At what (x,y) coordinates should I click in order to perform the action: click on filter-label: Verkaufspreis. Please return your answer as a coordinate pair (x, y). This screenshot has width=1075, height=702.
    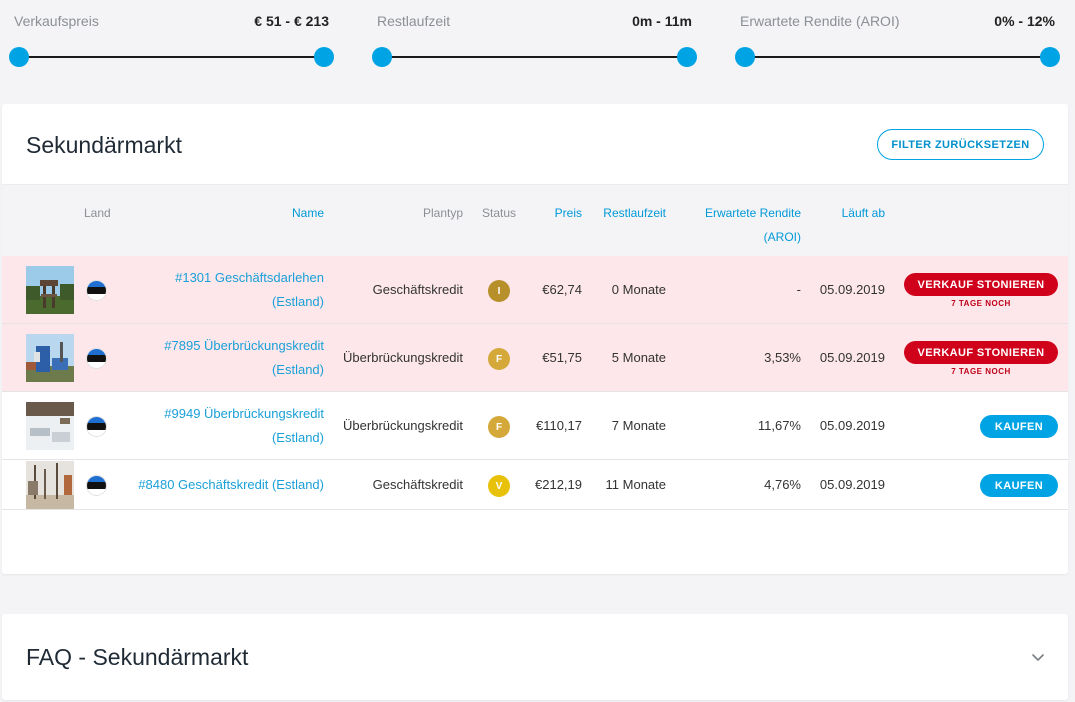
    Looking at the image, I should click on (56, 21).